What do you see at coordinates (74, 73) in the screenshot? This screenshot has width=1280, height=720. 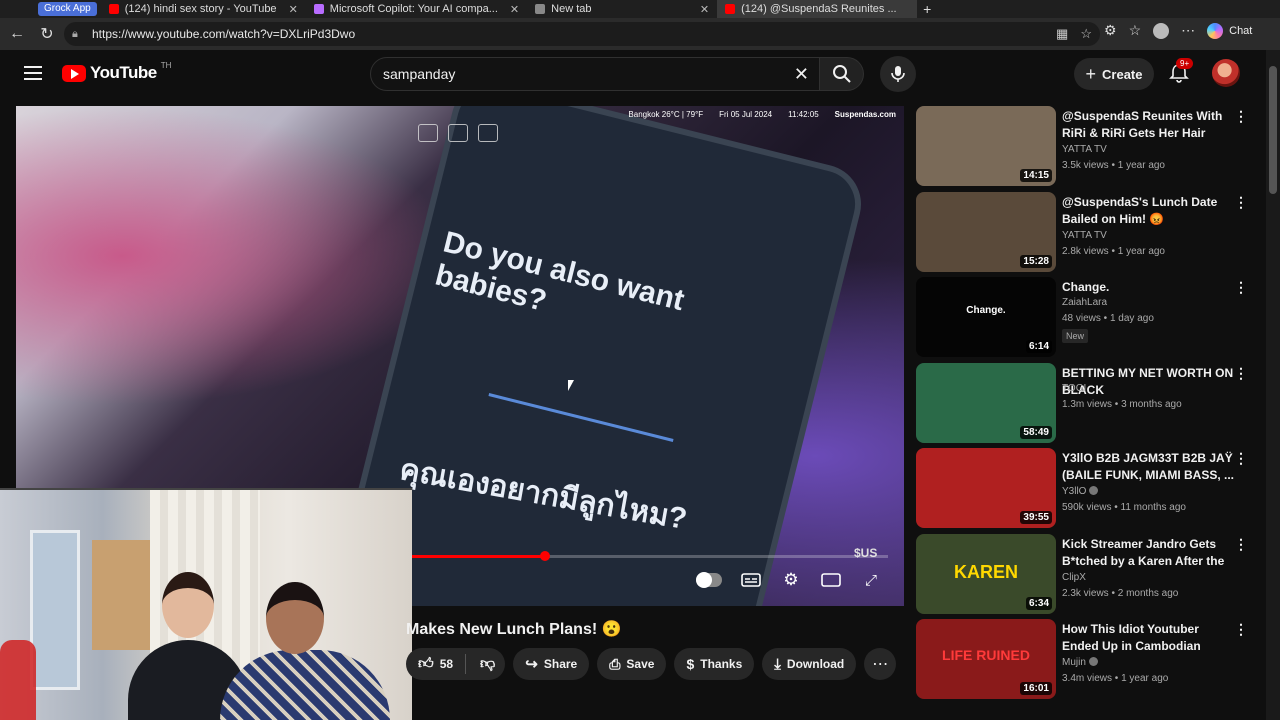 I see `youtube-play-icon` at bounding box center [74, 73].